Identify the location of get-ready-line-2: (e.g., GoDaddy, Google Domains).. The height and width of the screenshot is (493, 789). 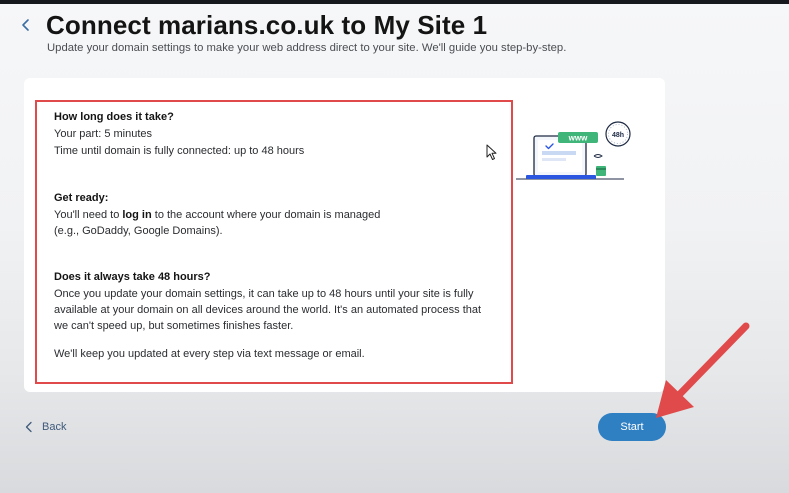
(138, 231).